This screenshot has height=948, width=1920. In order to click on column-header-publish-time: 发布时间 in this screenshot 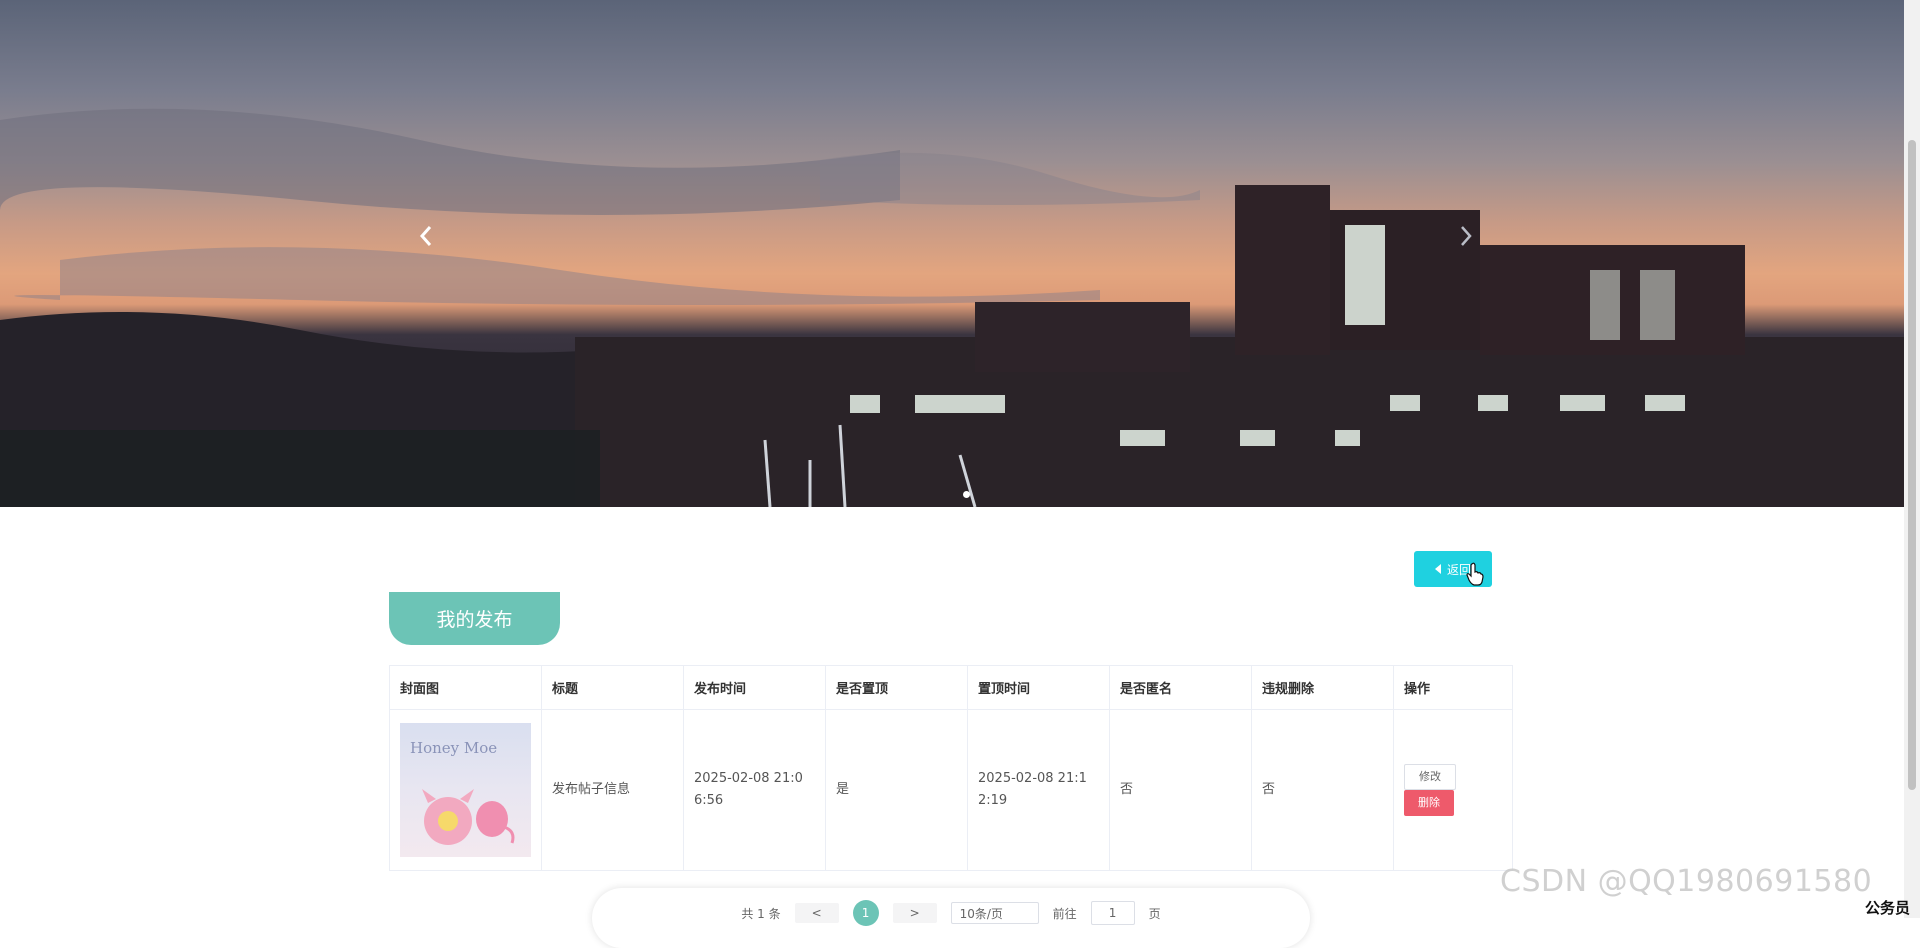, I will do `click(754, 687)`.